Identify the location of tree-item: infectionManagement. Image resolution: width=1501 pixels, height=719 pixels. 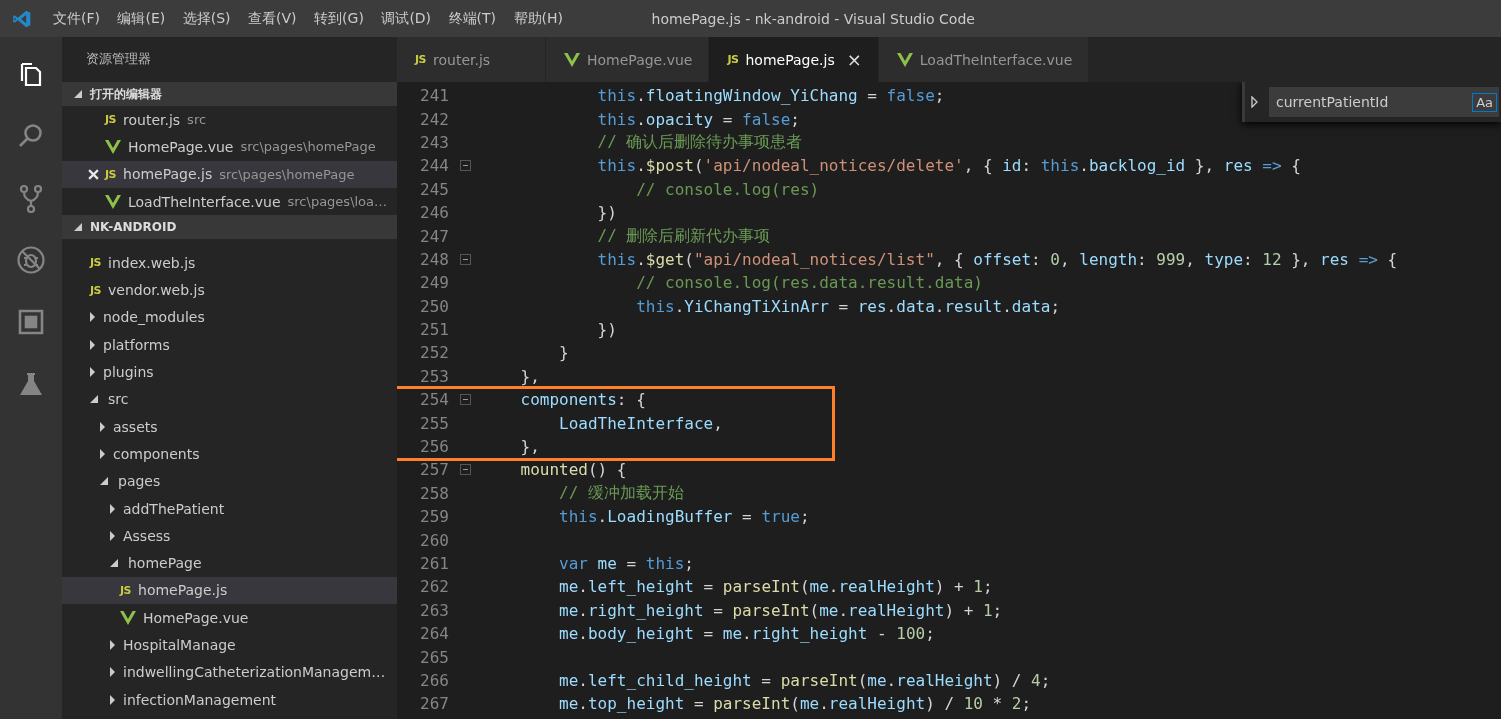
(229, 699).